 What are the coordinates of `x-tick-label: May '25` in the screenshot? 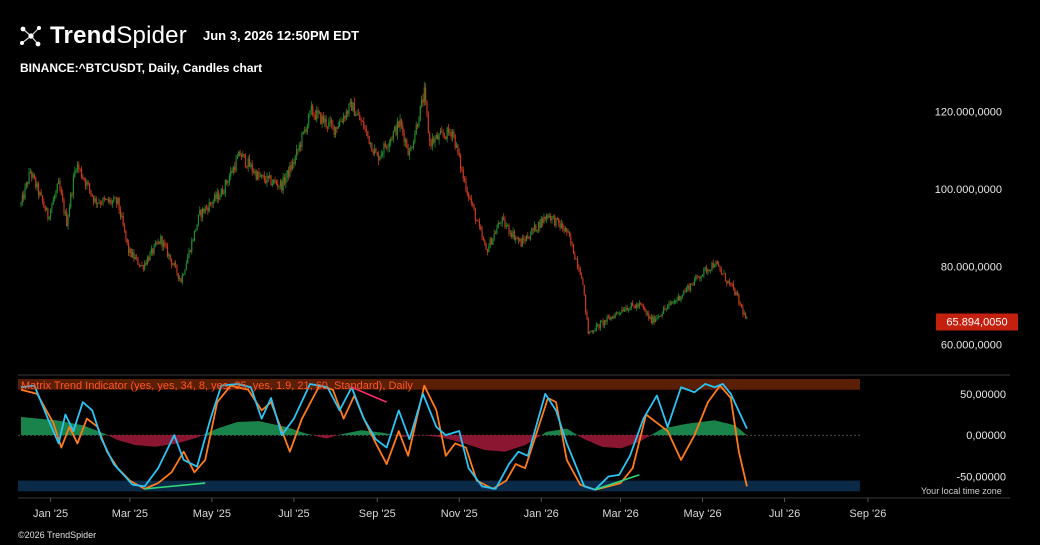 It's located at (212, 514).